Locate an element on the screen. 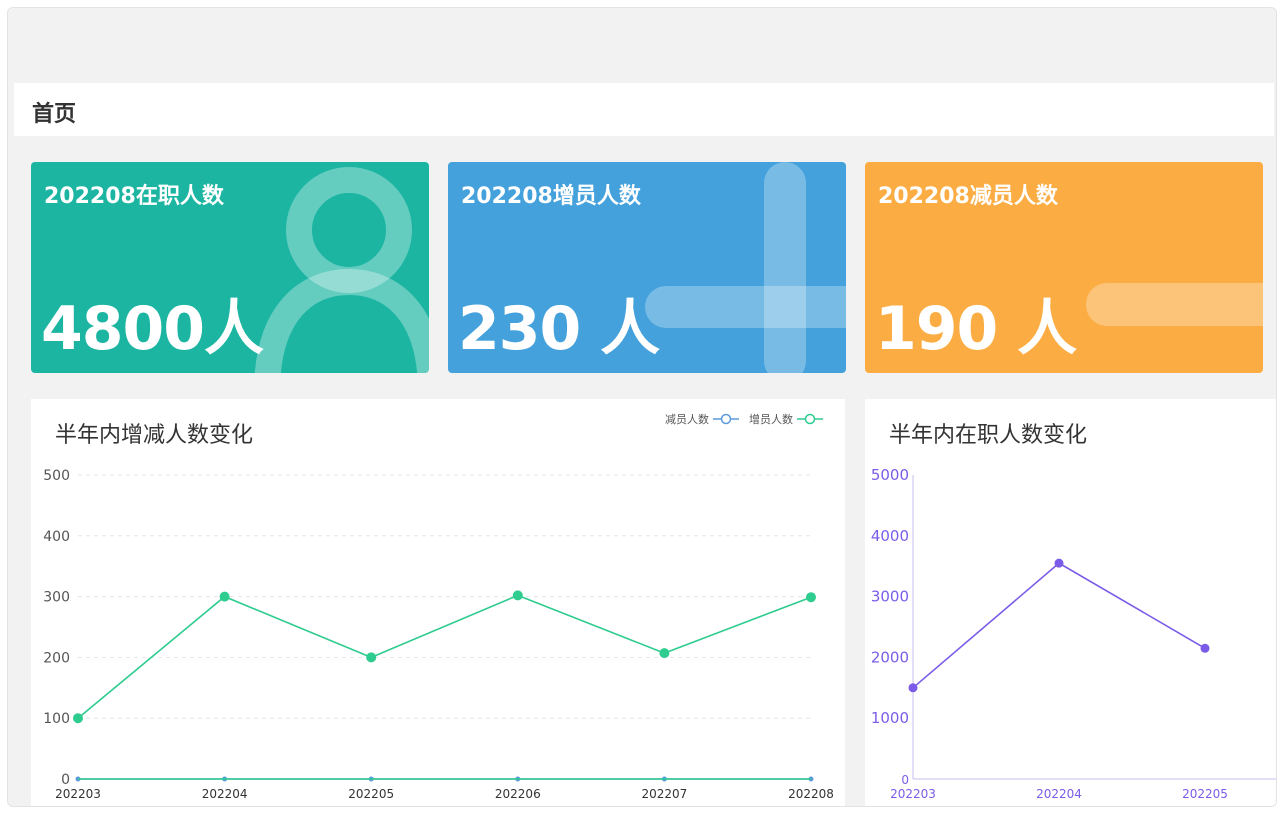 Image resolution: width=1288 pixels, height=818 pixels. x-tick-label: 202207 is located at coordinates (664, 794).